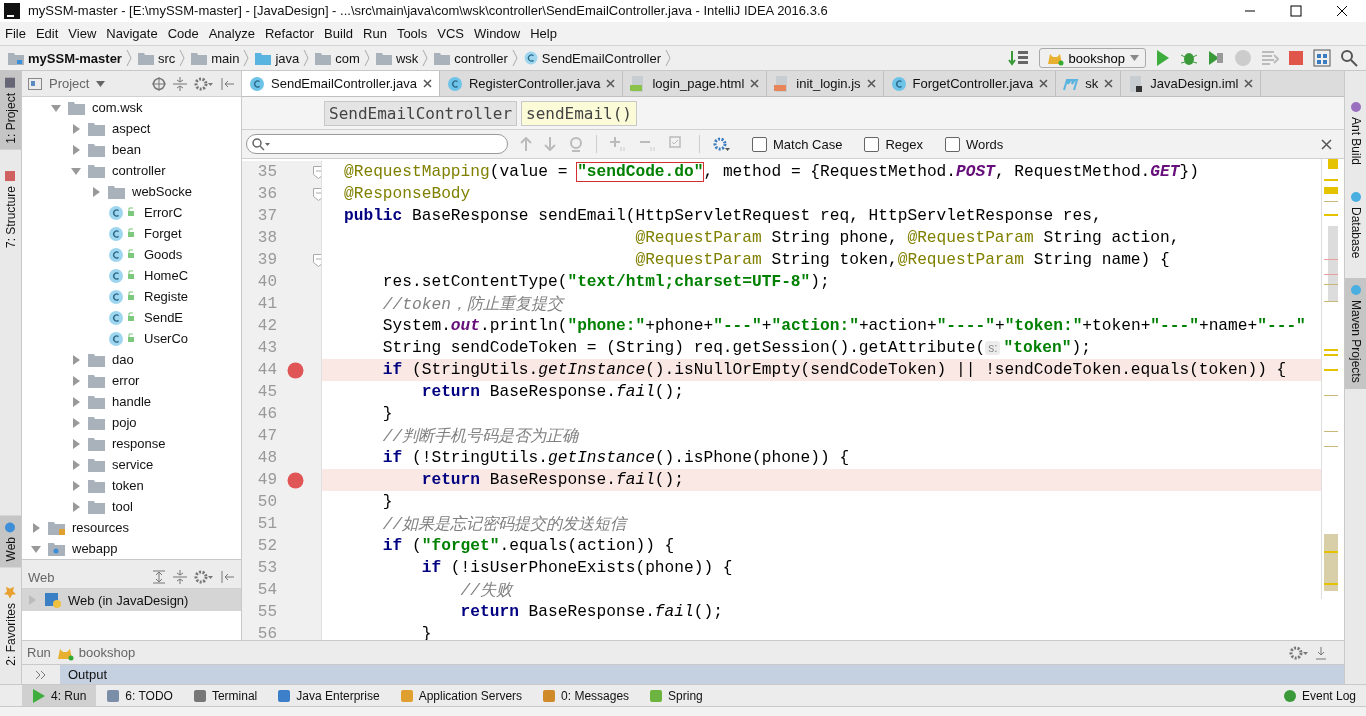  I want to click on menu-item: Analyze, so click(231, 33).